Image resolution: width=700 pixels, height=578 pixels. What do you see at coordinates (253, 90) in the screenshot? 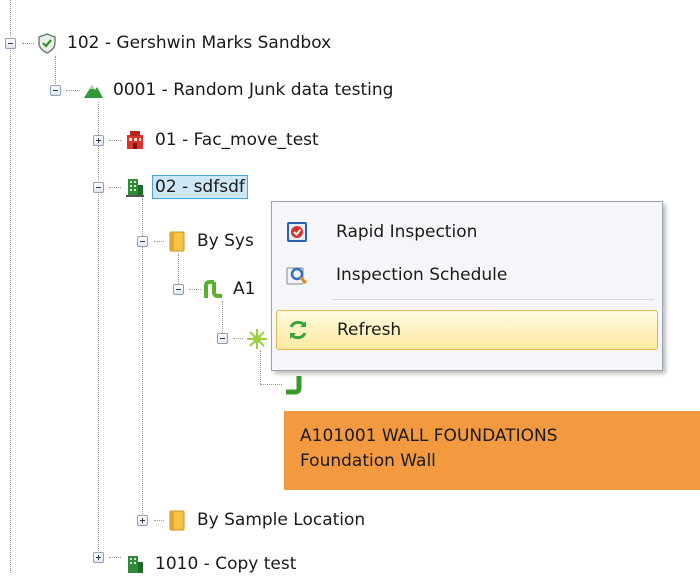
I see `tree-node-label: 0001 - Random Junk data testing` at bounding box center [253, 90].